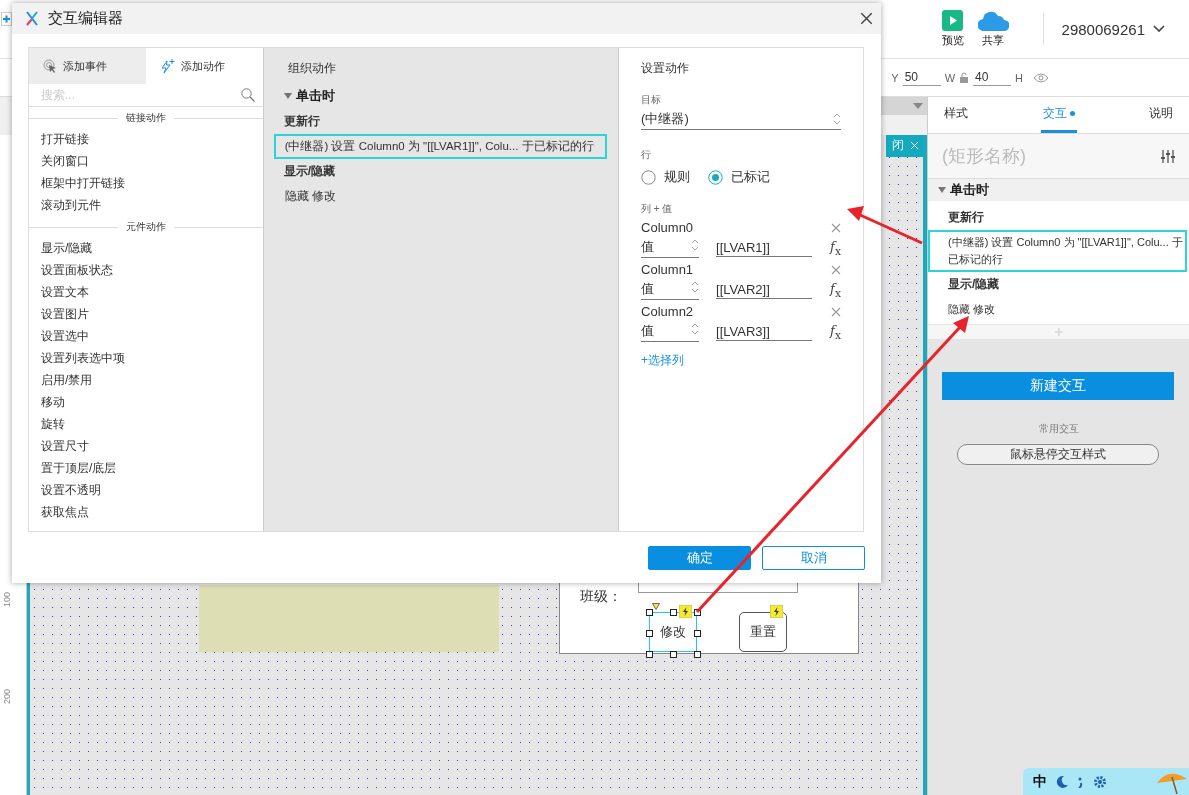 This screenshot has height=795, width=1189. I want to click on y-field: 50, so click(921, 77).